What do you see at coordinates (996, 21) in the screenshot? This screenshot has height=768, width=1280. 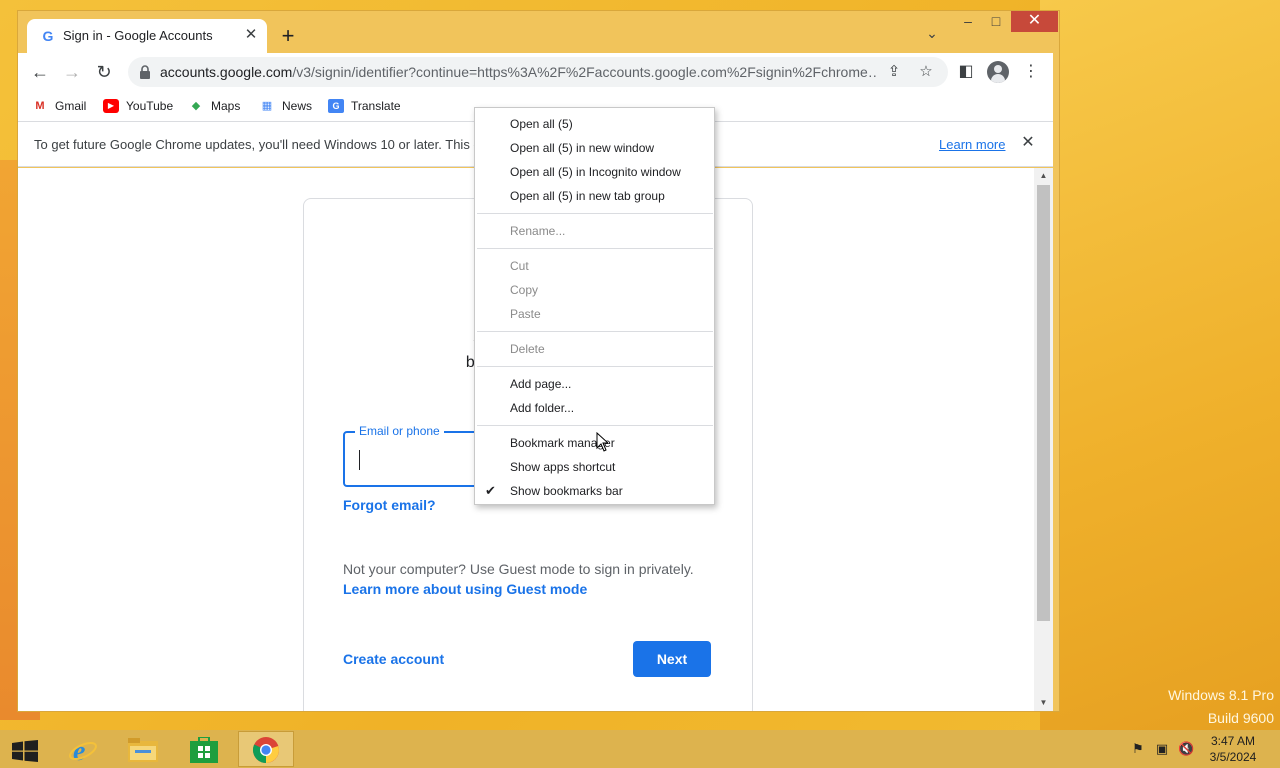 I see `maximize-button: □` at bounding box center [996, 21].